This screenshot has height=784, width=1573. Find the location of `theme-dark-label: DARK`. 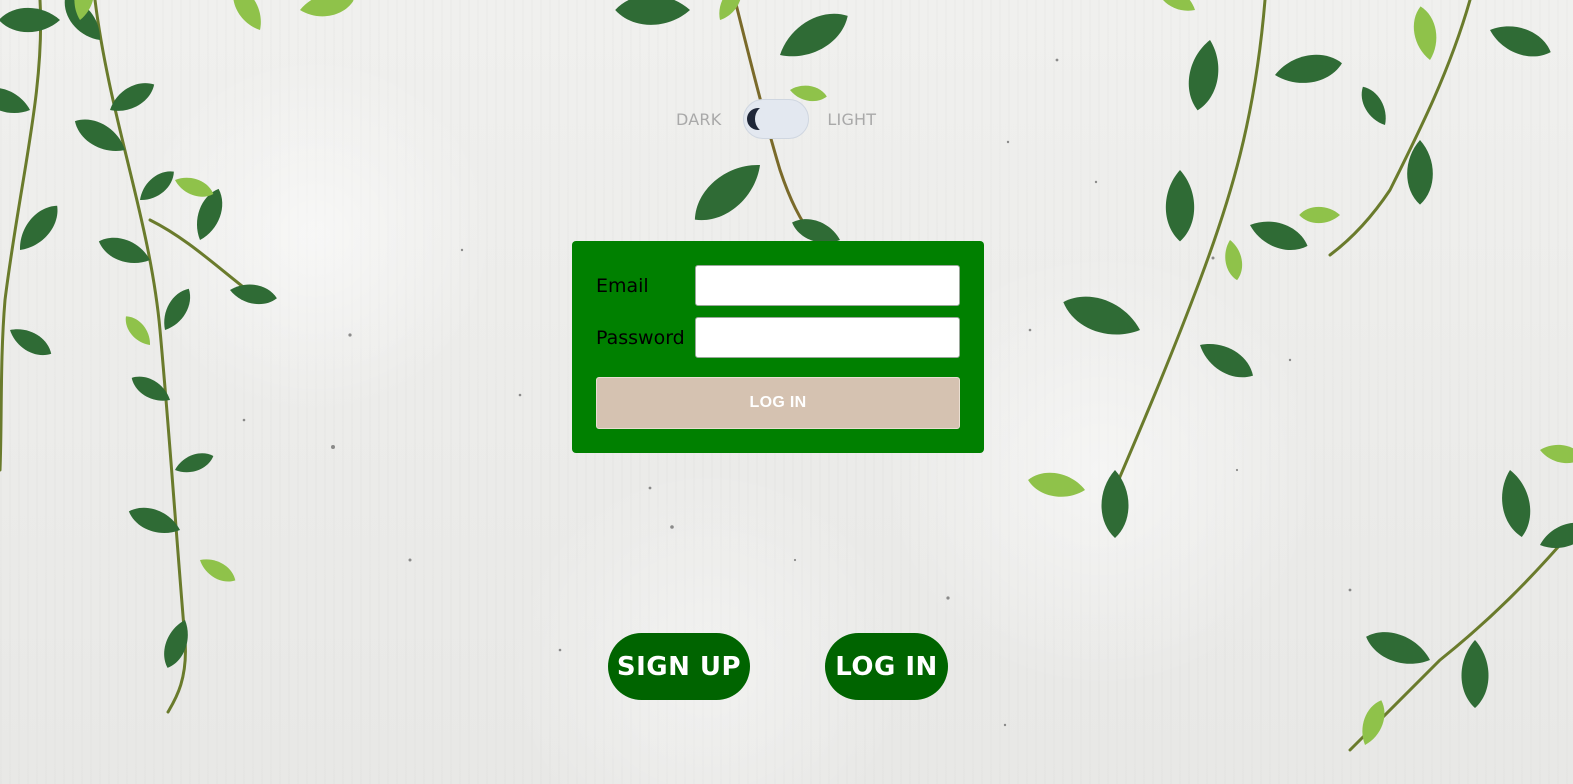

theme-dark-label: DARK is located at coordinates (699, 119).